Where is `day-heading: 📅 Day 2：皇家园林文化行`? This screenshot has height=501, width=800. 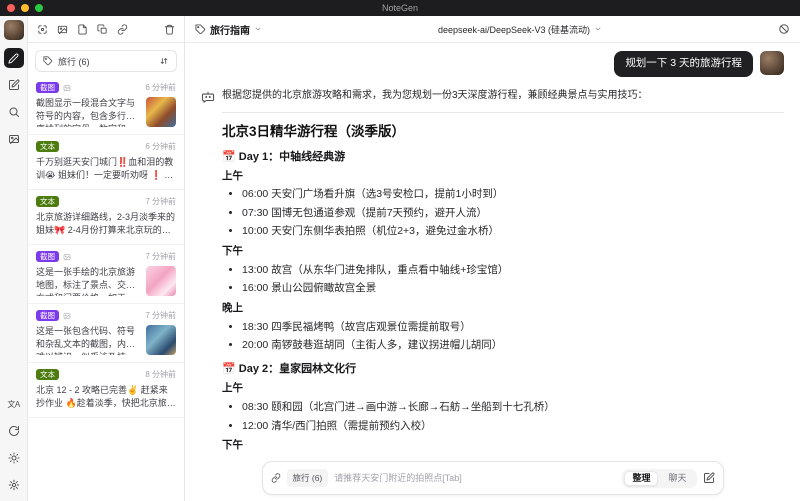
day-heading: 📅 Day 2：皇家园林文化行 is located at coordinates (289, 369).